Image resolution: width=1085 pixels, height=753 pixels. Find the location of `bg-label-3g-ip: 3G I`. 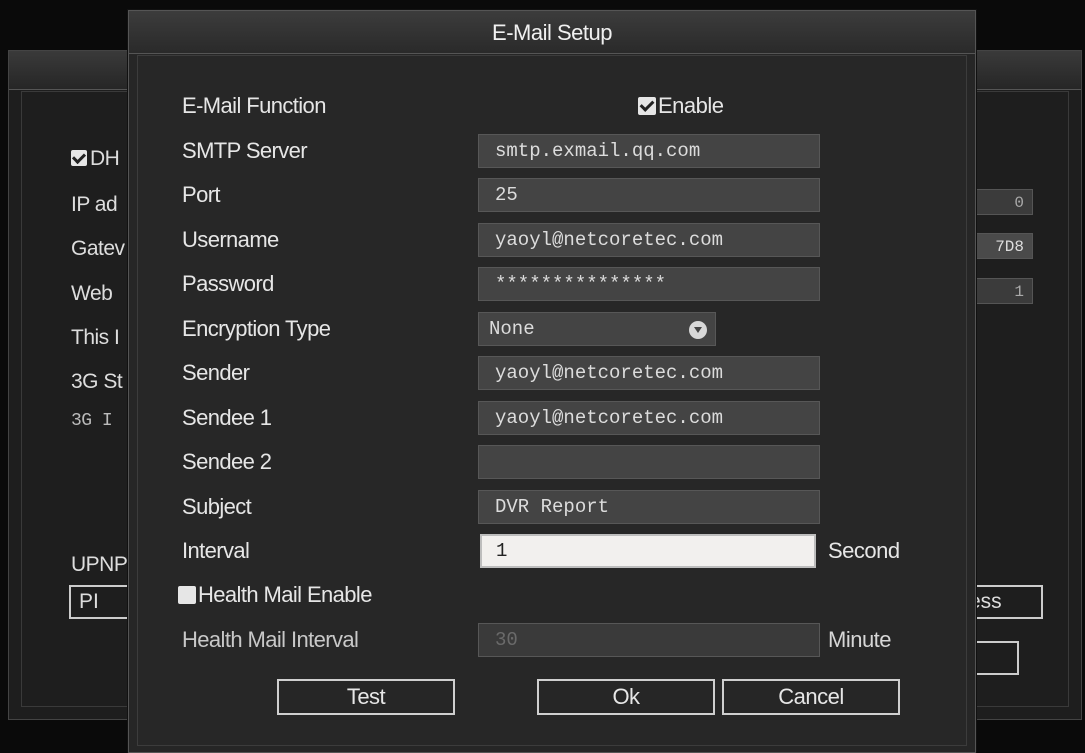

bg-label-3g-ip: 3G I is located at coordinates (92, 421).